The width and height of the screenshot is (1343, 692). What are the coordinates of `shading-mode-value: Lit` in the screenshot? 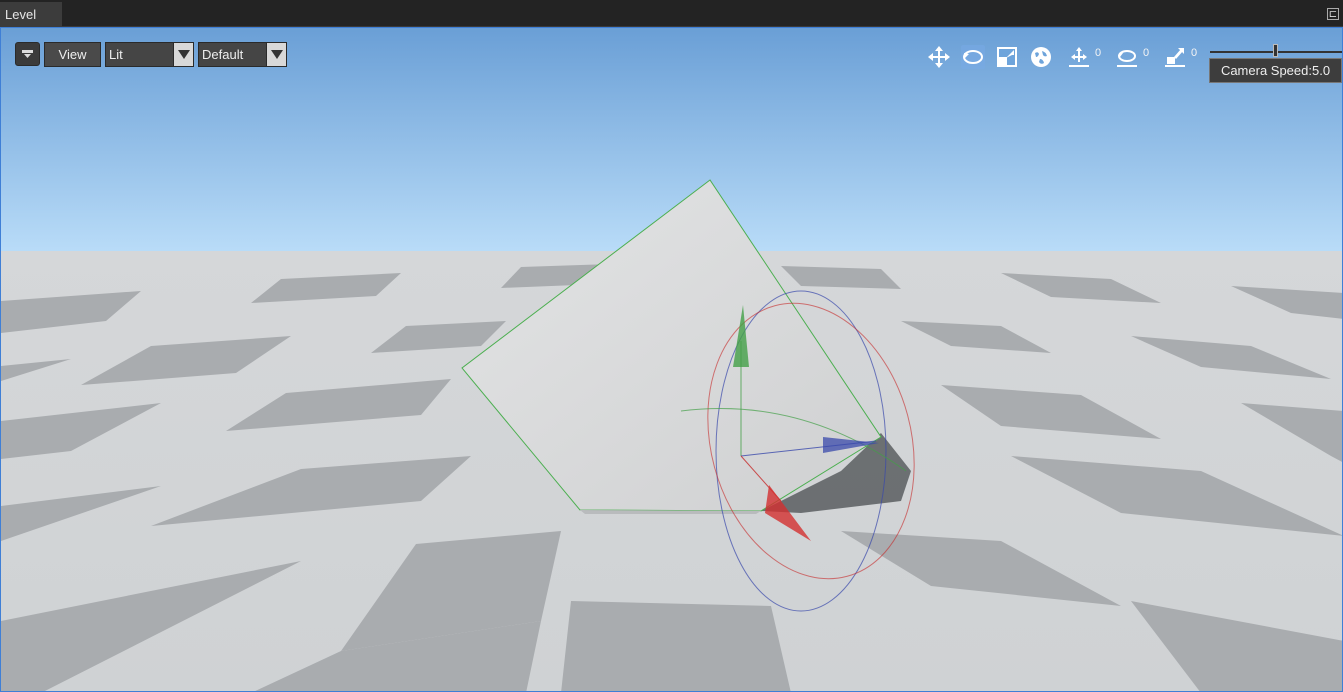 It's located at (116, 54).